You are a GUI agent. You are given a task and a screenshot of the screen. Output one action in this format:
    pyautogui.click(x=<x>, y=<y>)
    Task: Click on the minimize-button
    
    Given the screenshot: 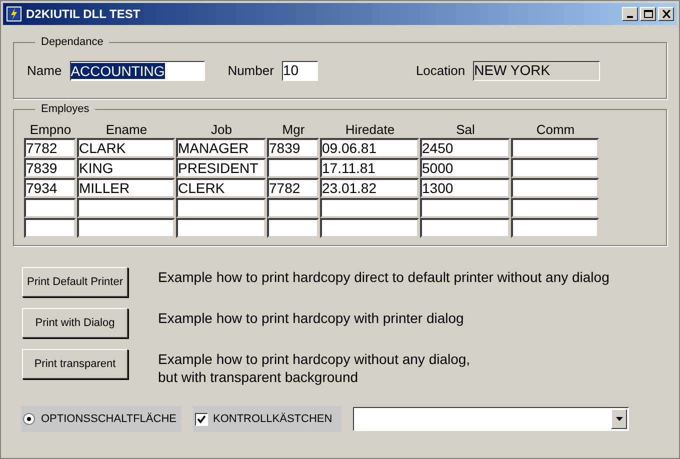 What is the action you would take?
    pyautogui.click(x=630, y=14)
    